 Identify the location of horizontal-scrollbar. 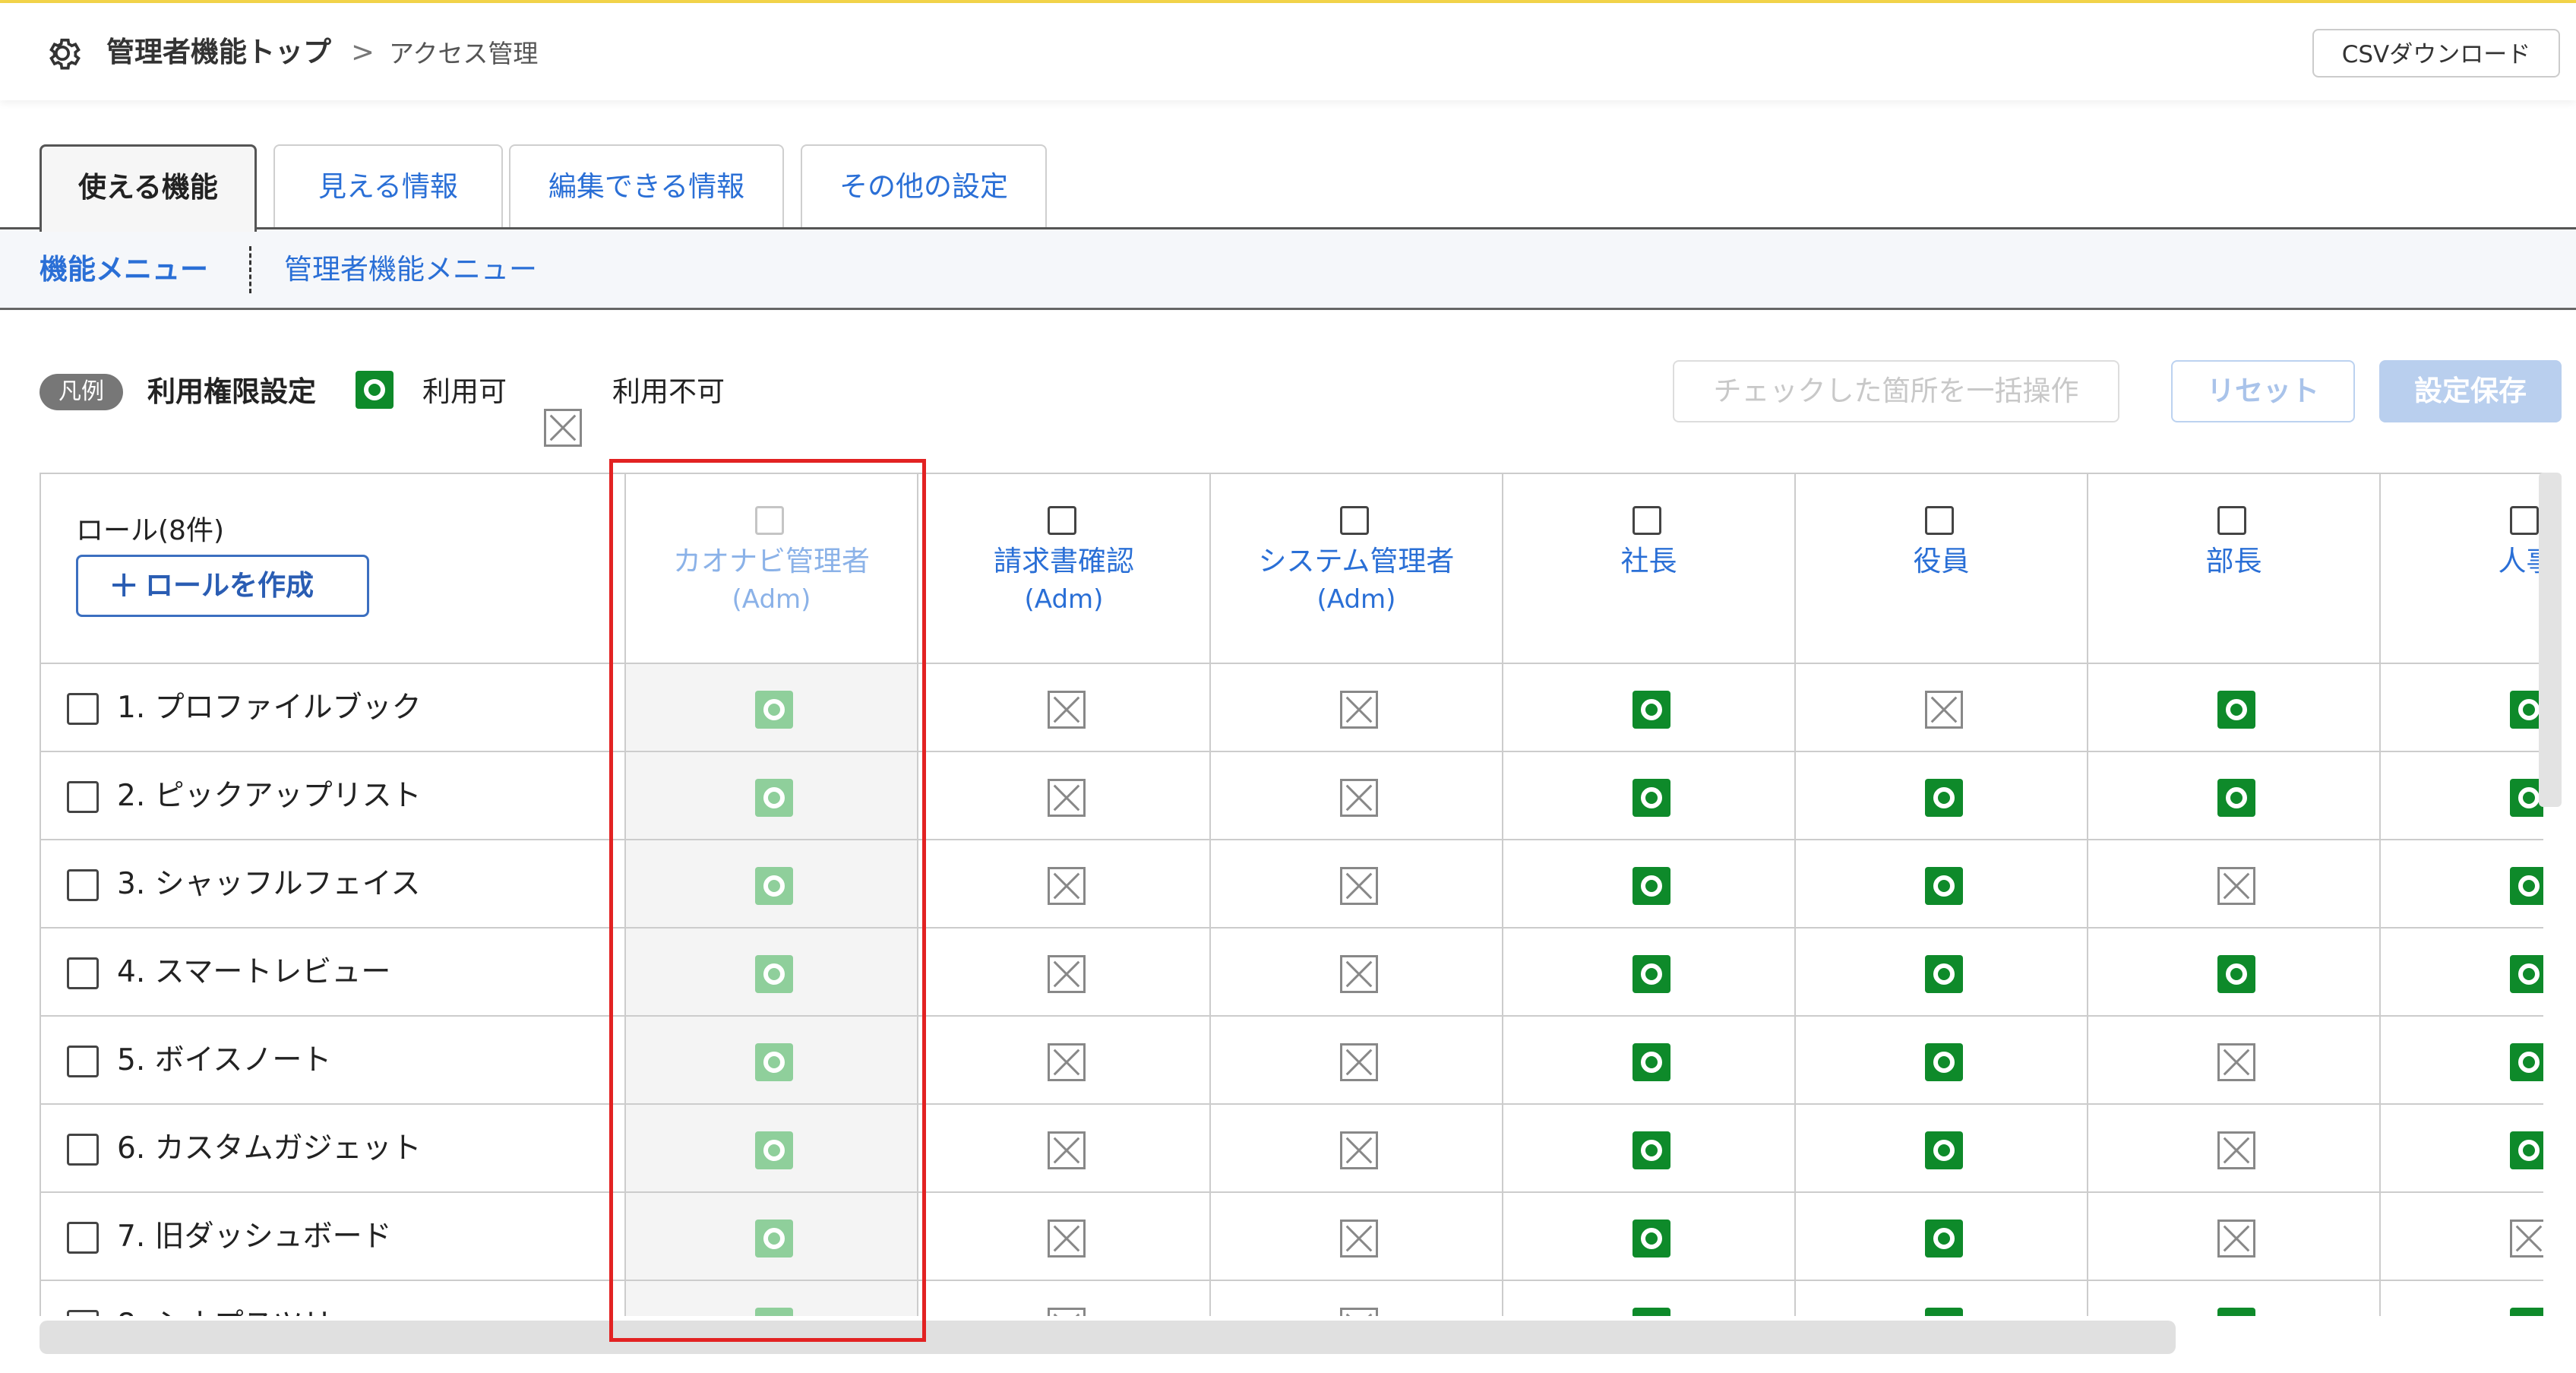
(1108, 1337).